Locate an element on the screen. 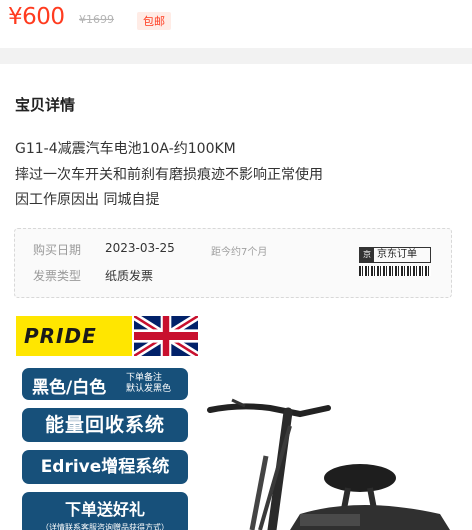  price-bar: ¥600 ¥1699 包邮 is located at coordinates (236, 24).